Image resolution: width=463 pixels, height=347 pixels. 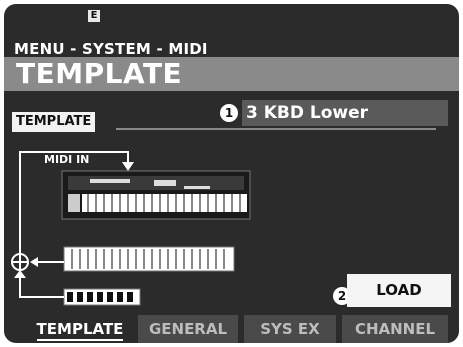 What do you see at coordinates (156, 195) in the screenshot?
I see `upper-keyboard-icon` at bounding box center [156, 195].